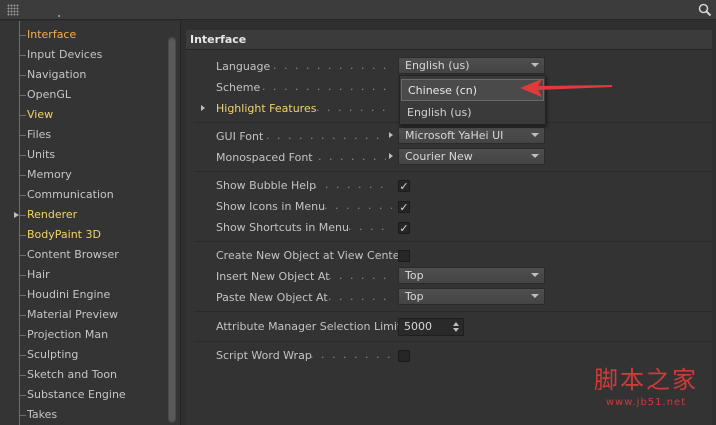 The width and height of the screenshot is (716, 425). Describe the element at coordinates (52, 214) in the screenshot. I see `sidebar-item-label: Renderer` at that location.